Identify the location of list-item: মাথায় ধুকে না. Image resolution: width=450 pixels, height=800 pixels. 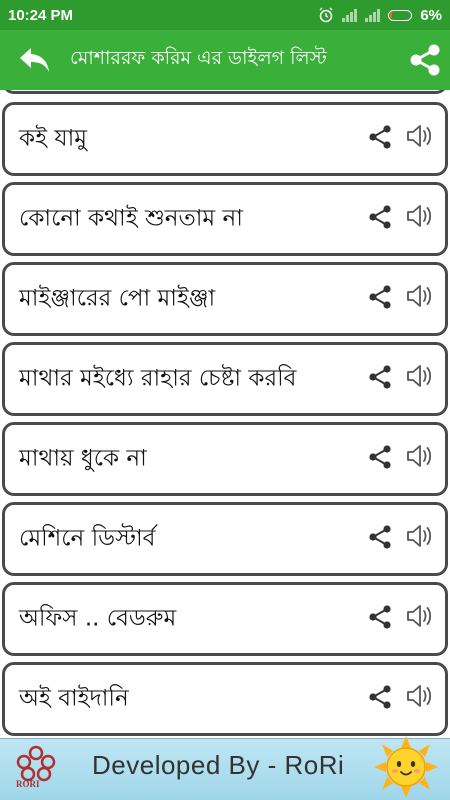
(225, 459).